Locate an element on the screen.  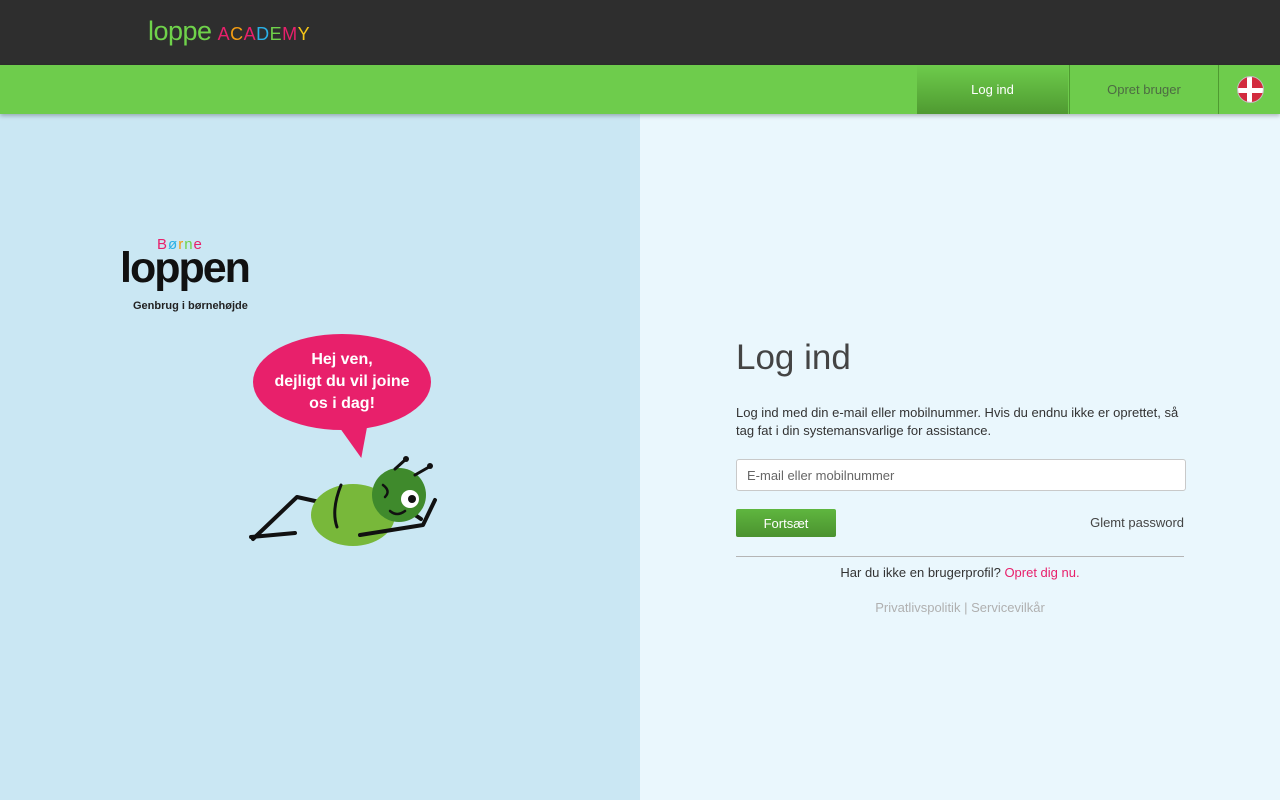
bubble-line-3: os i dag! is located at coordinates (342, 403).